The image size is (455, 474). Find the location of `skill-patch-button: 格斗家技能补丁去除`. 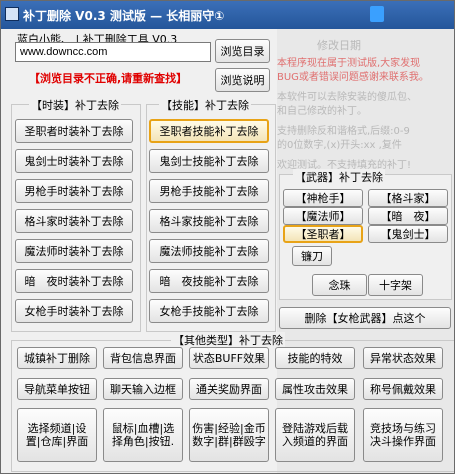

skill-patch-button: 格斗家技能补丁去除 is located at coordinates (209, 221).